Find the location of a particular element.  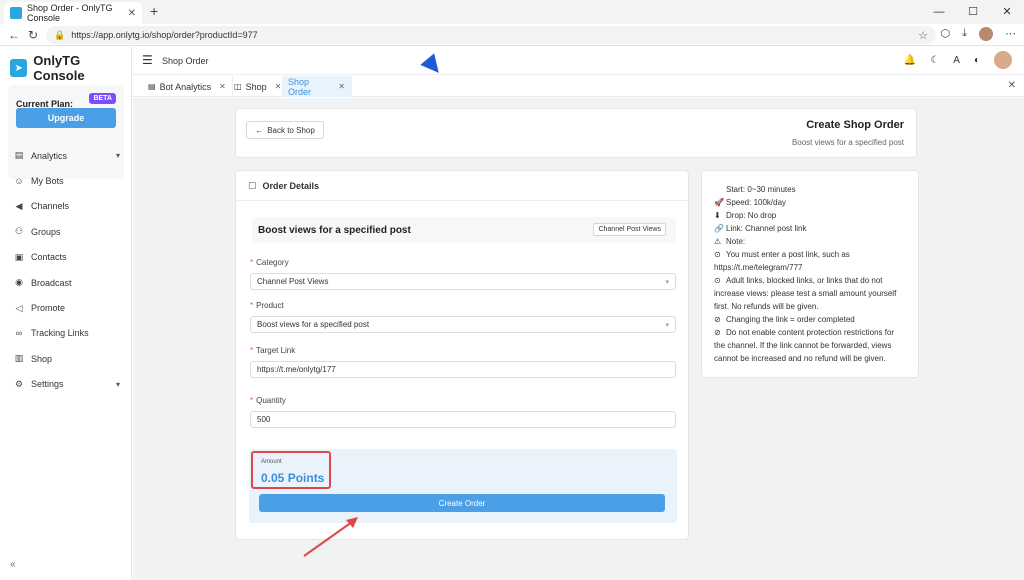

info-line: 🔗 Link: Channel post link is located at coordinates (760, 228).